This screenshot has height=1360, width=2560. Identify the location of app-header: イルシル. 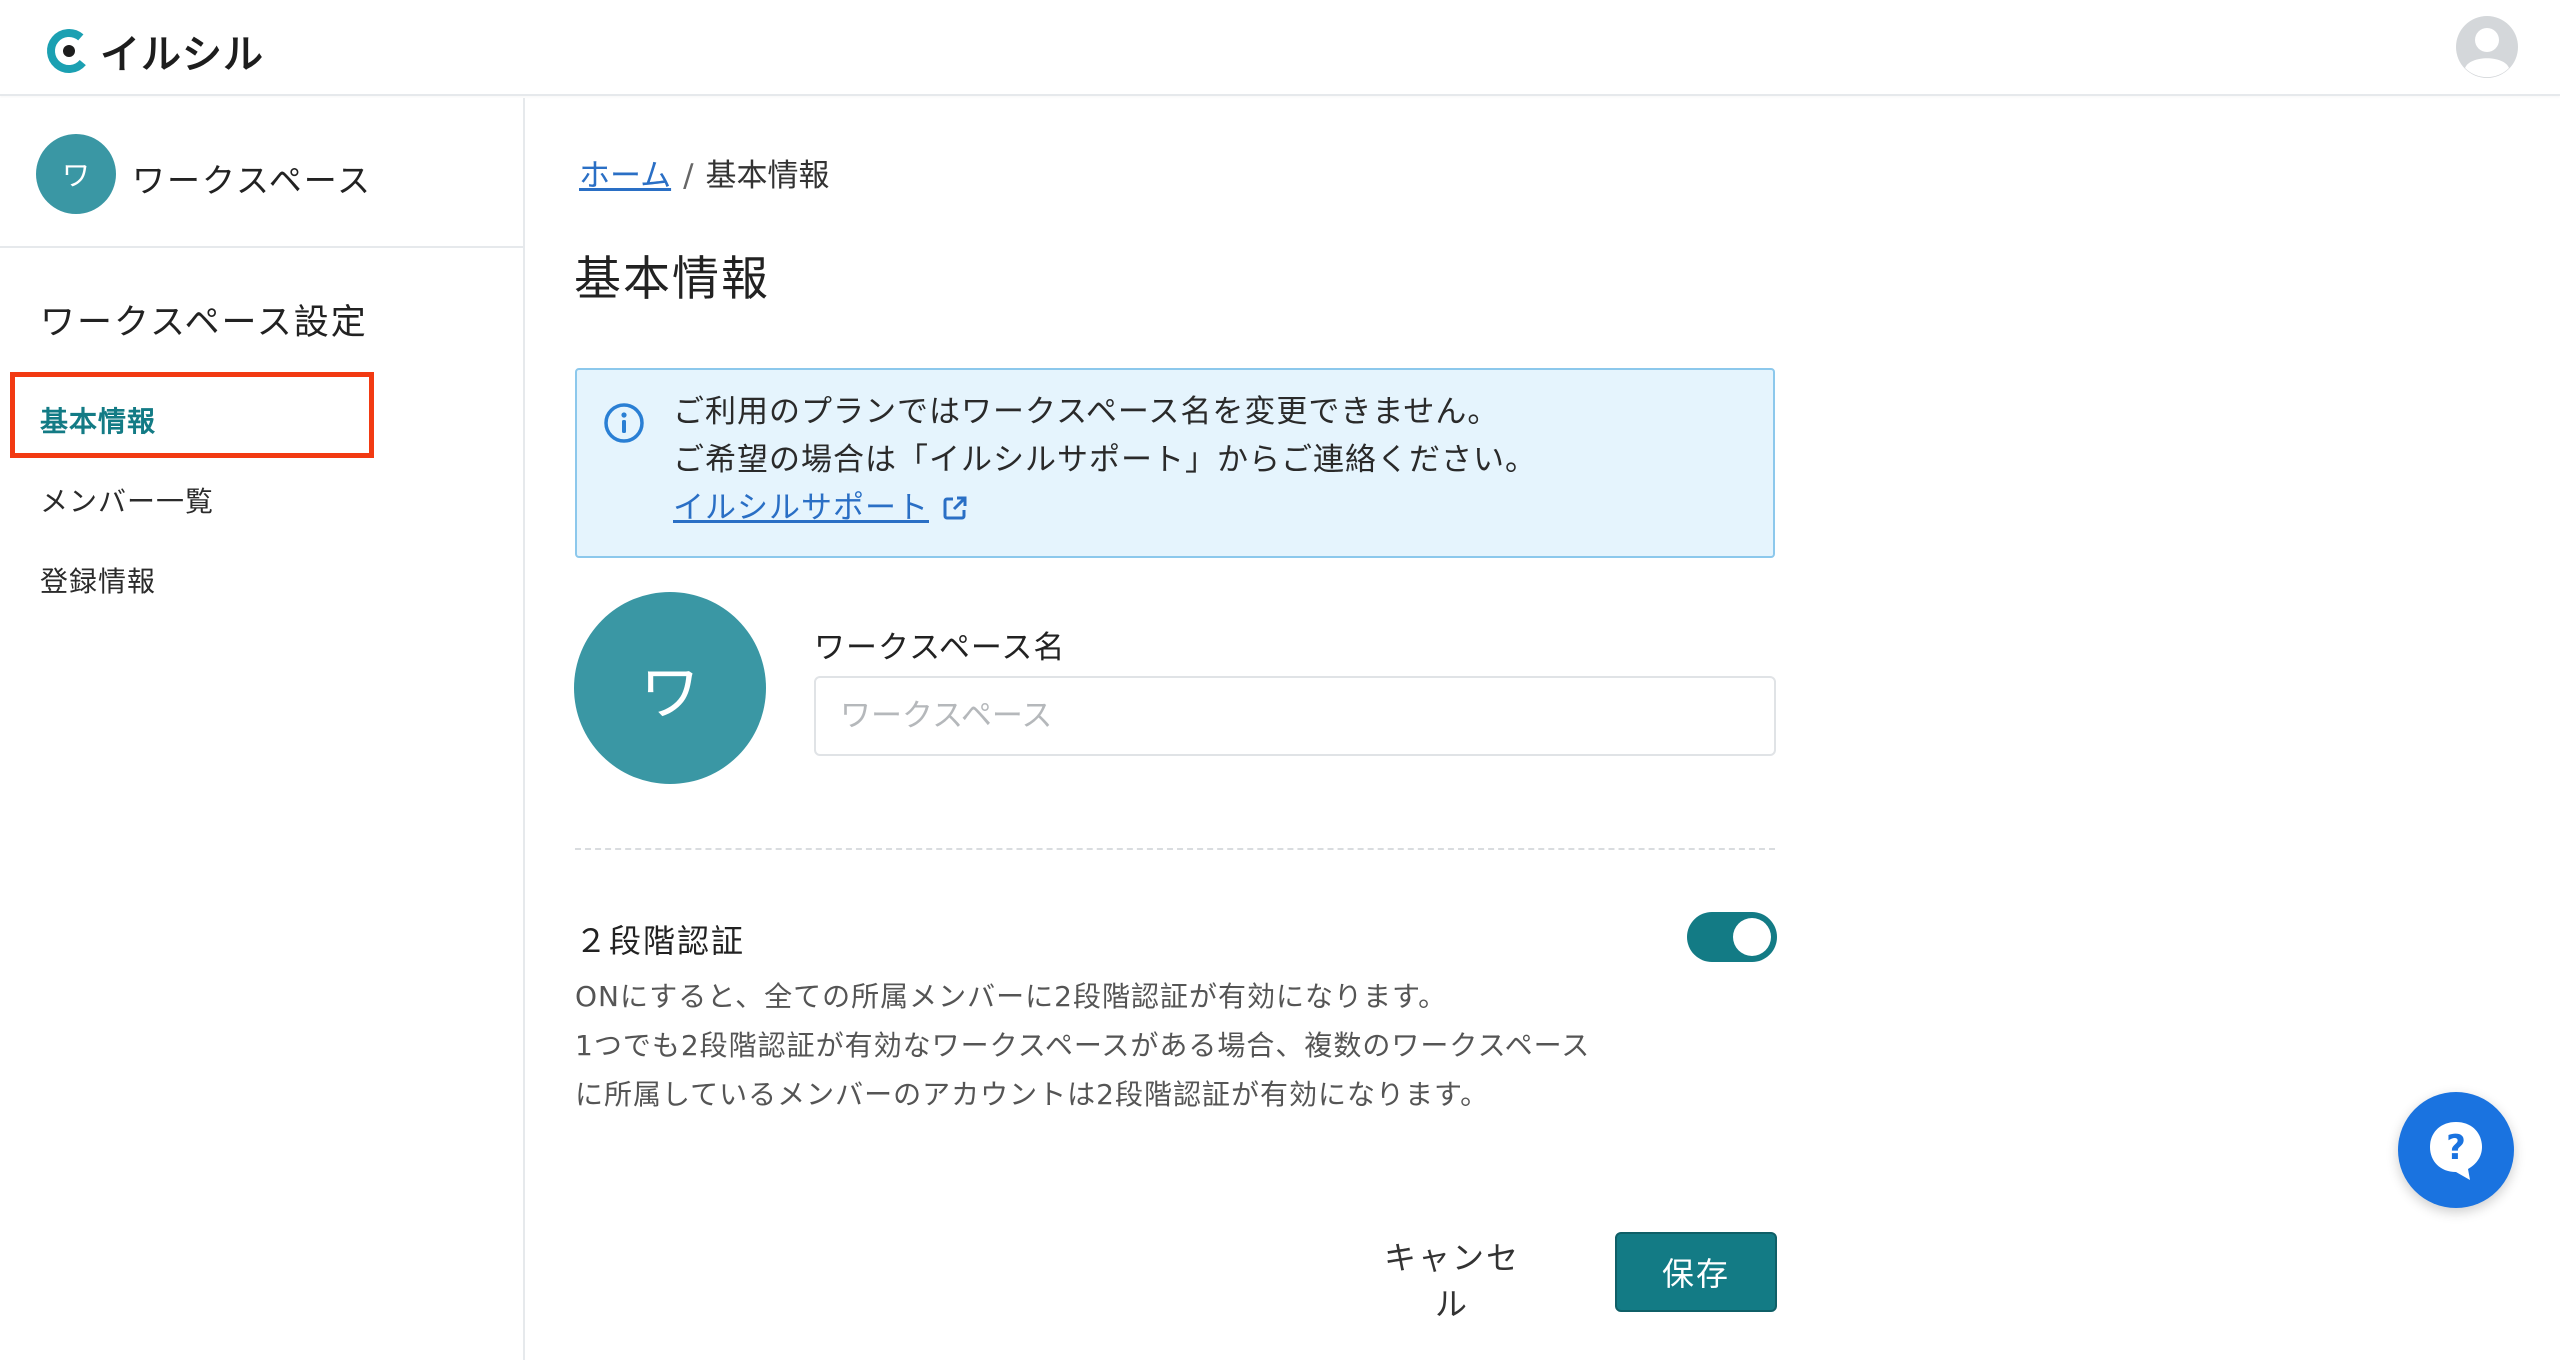
(1280, 48).